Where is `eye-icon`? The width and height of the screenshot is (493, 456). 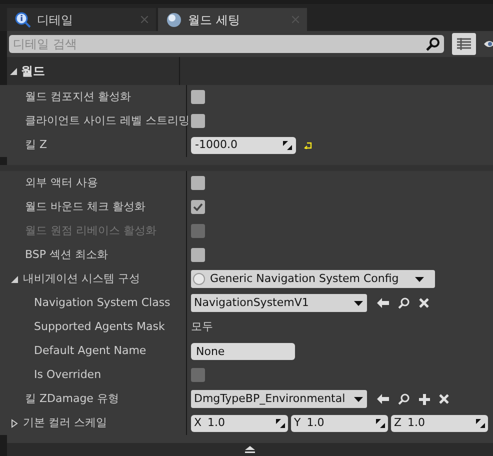 eye-icon is located at coordinates (488, 44).